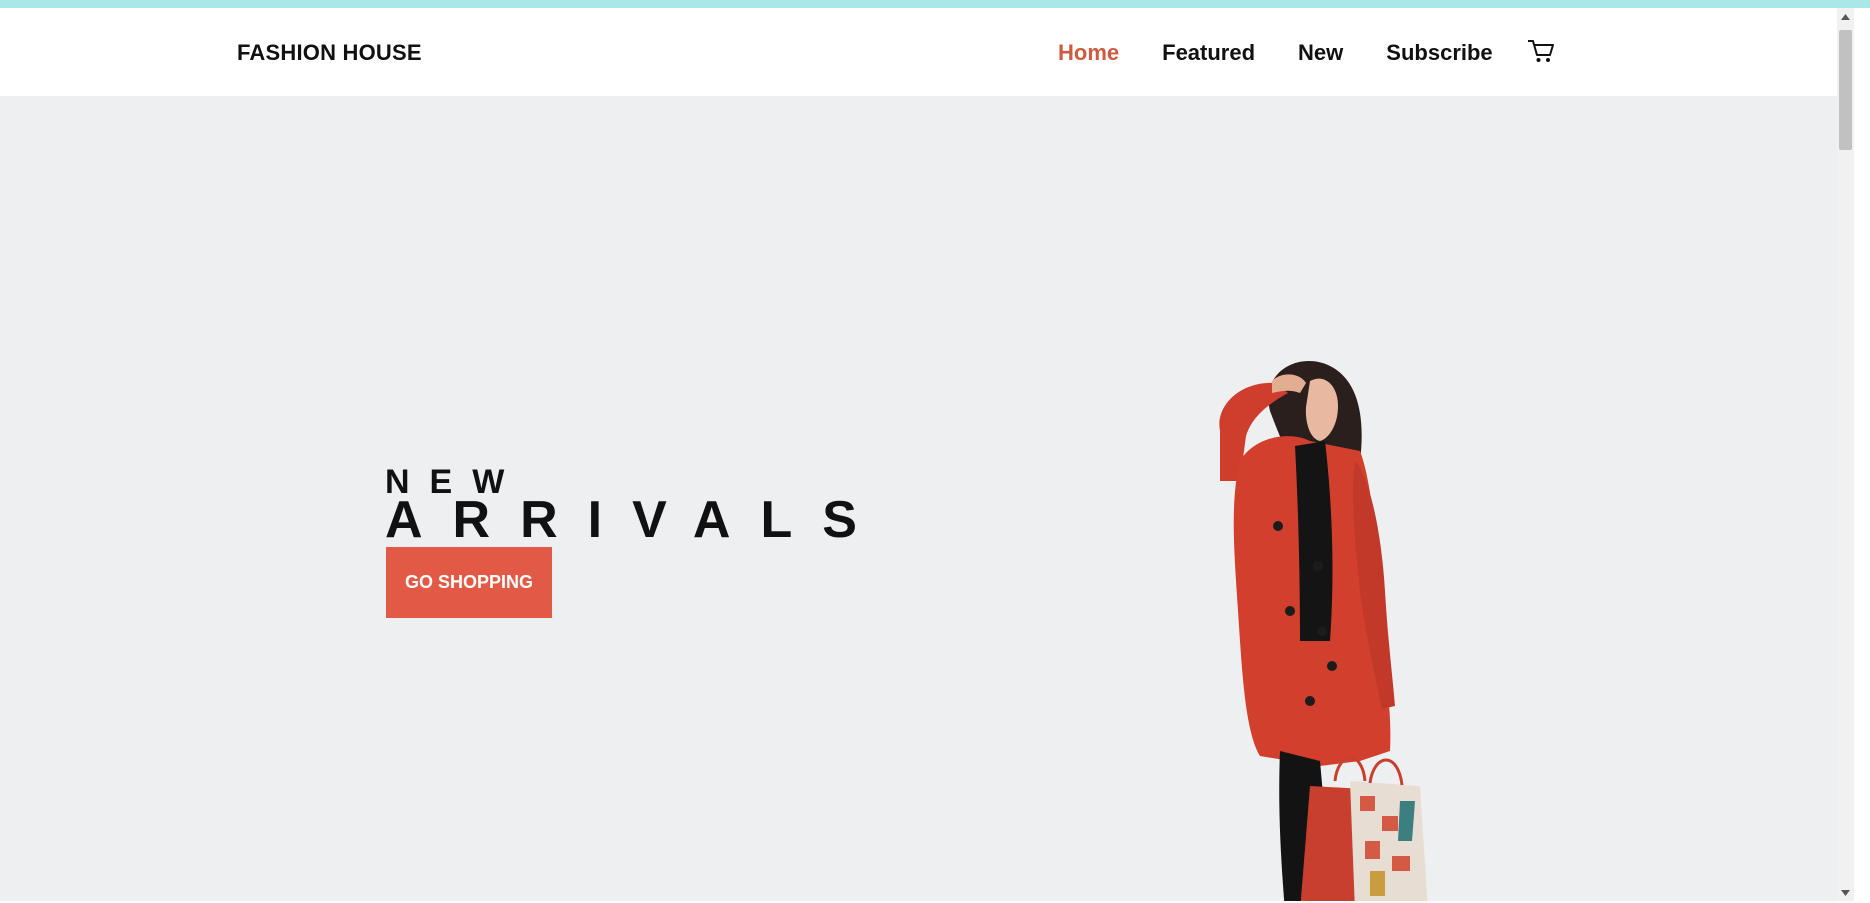 The image size is (1870, 903). What do you see at coordinates (1845, 892) in the screenshot?
I see `scroll-down-arrow-icon` at bounding box center [1845, 892].